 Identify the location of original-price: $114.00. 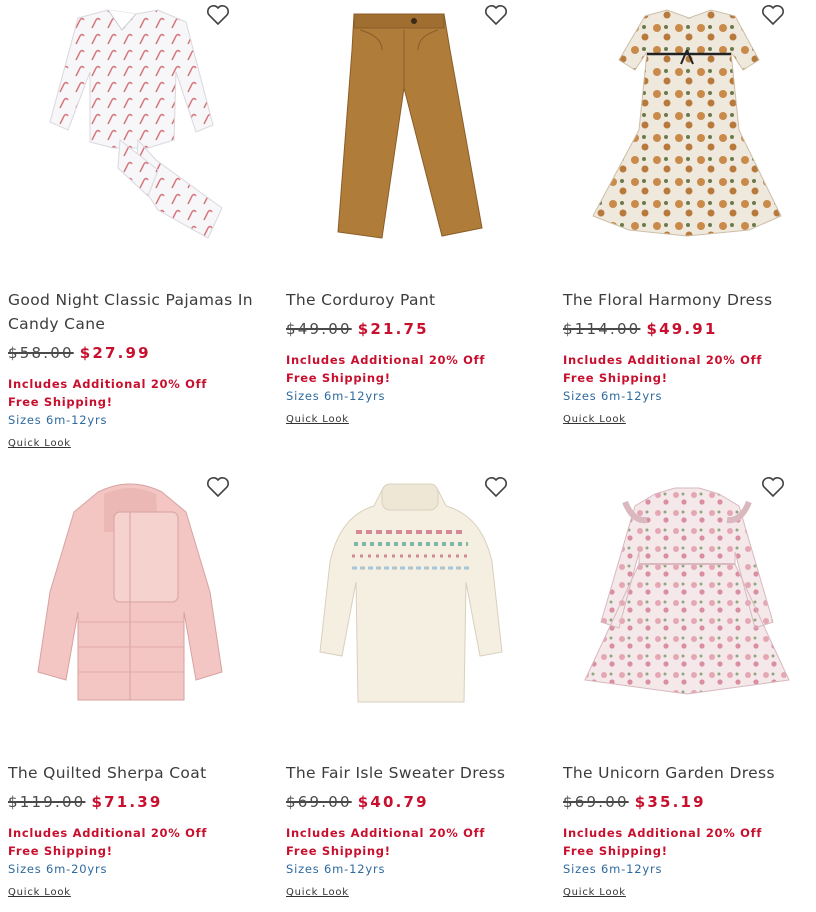
(602, 329).